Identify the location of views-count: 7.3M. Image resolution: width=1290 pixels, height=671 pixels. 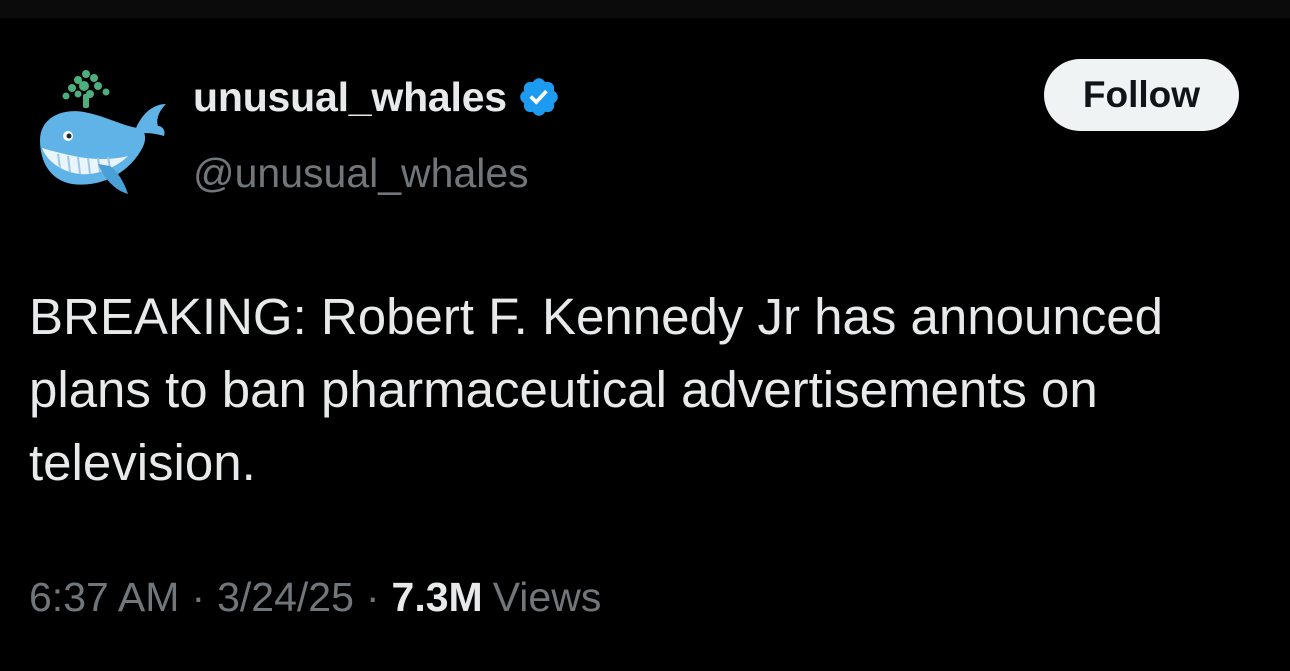
(437, 597).